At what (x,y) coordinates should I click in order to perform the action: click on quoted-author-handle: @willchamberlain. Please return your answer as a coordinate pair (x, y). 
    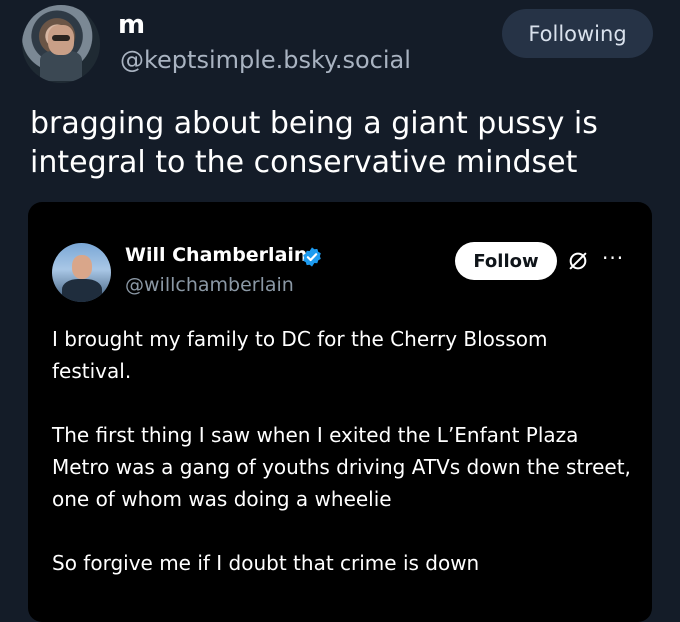
    Looking at the image, I should click on (209, 285).